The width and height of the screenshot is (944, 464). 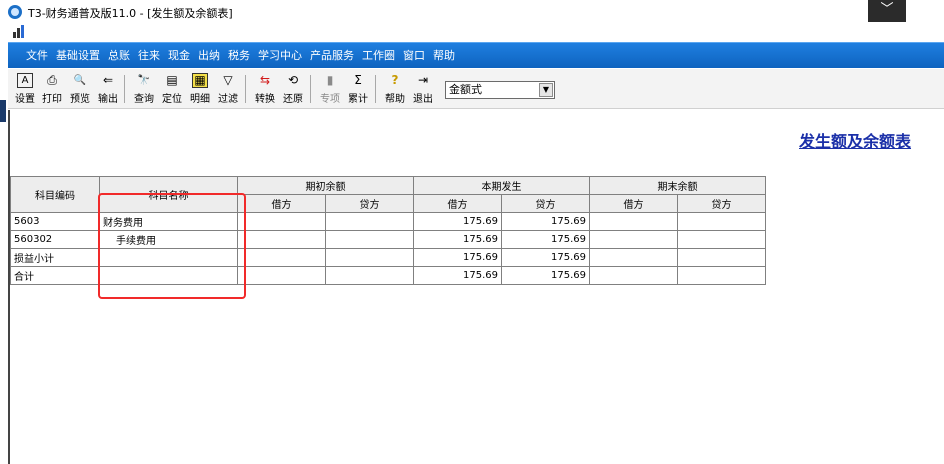 What do you see at coordinates (378, 56) in the screenshot?
I see `menu-workspace: 工作圈` at bounding box center [378, 56].